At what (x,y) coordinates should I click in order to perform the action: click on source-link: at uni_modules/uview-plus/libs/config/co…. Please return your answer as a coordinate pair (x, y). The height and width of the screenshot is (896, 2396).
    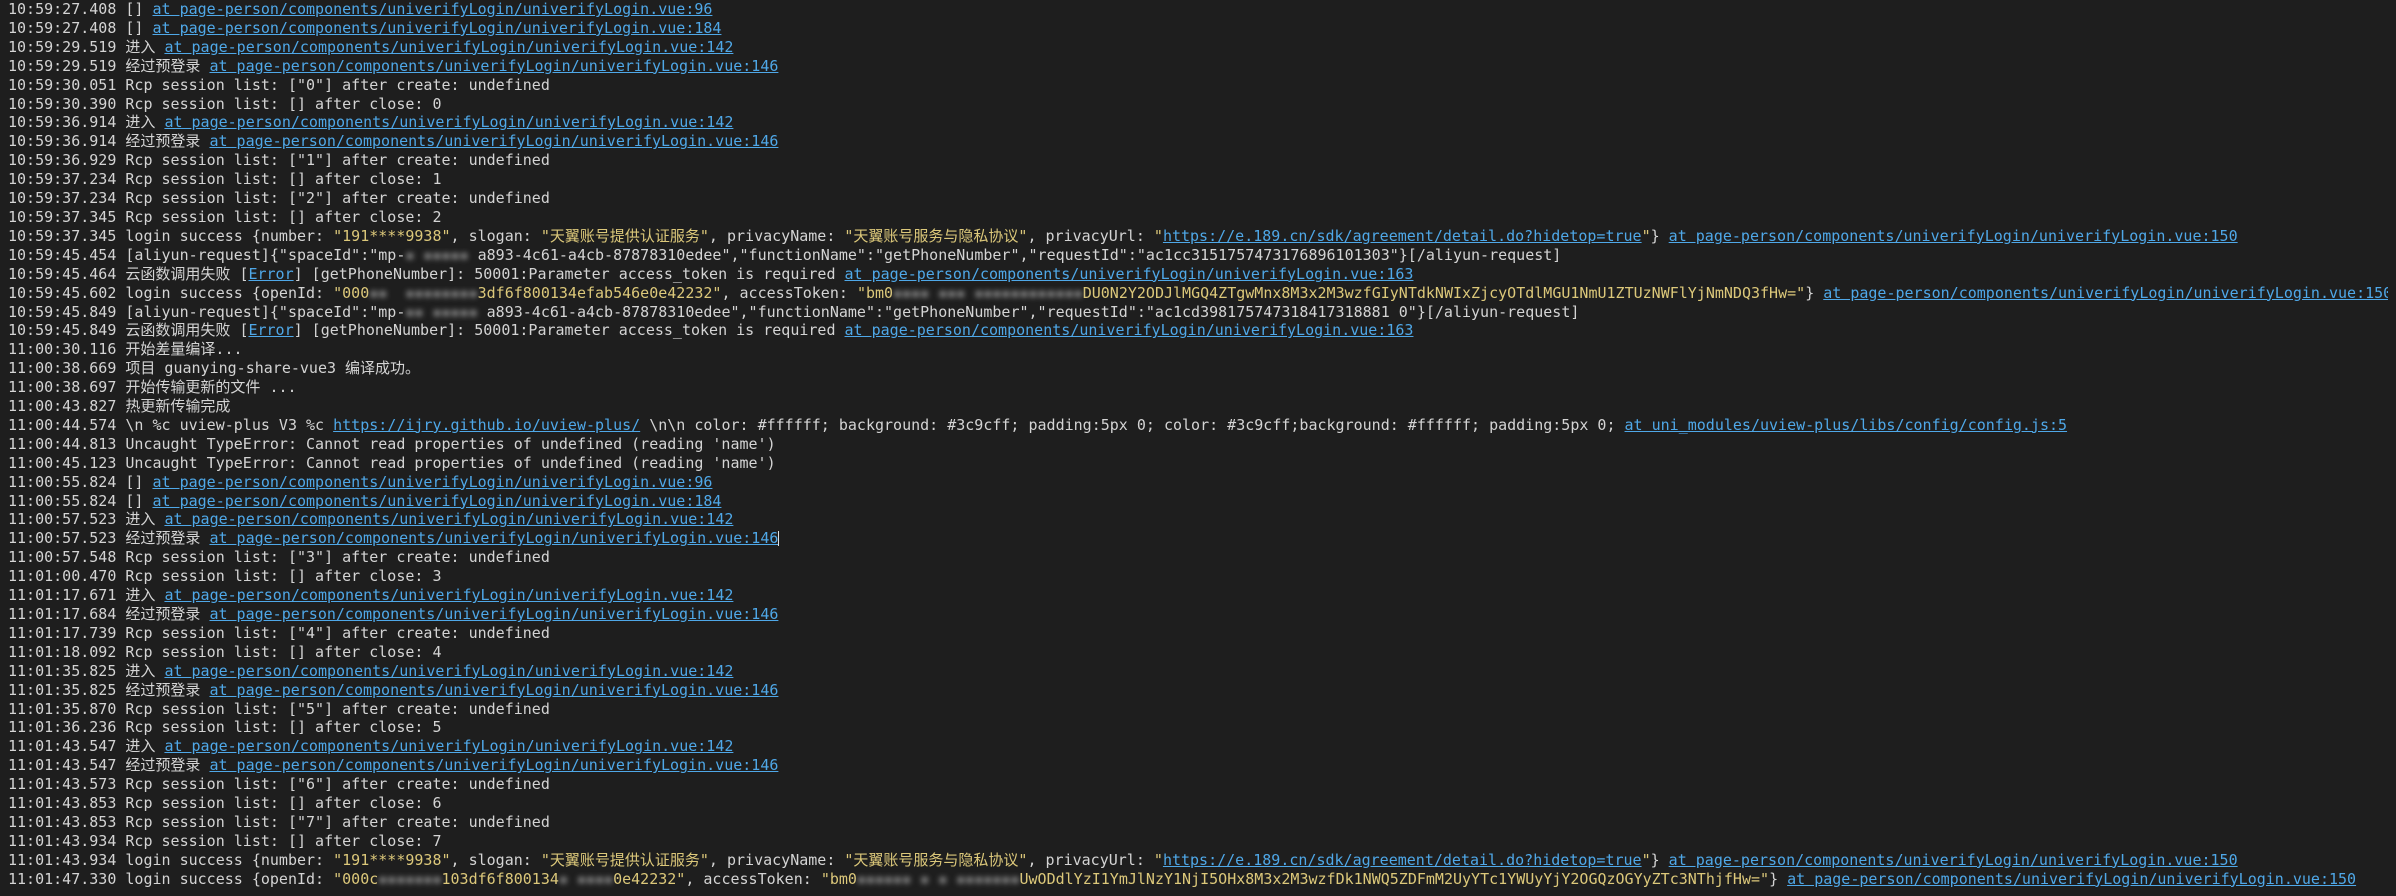
    Looking at the image, I should click on (1846, 425).